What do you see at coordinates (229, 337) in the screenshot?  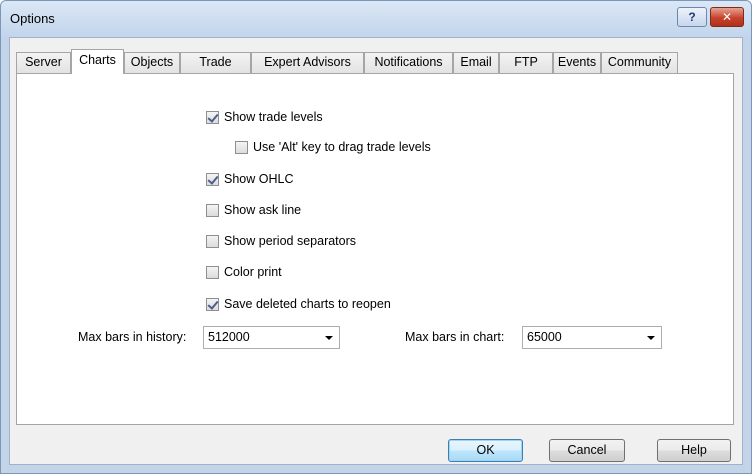 I see `max-bars-history-value: 512000` at bounding box center [229, 337].